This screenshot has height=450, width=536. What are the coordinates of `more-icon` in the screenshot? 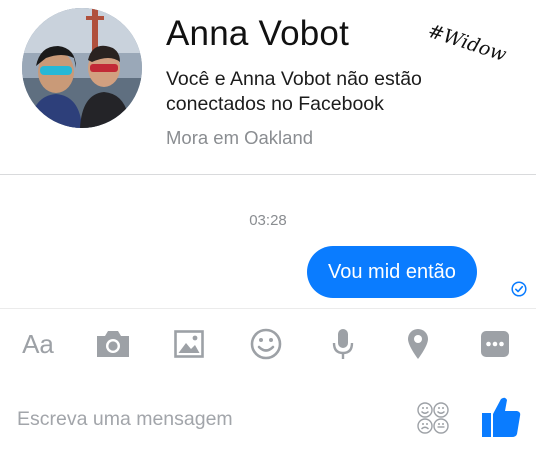 It's located at (495, 344).